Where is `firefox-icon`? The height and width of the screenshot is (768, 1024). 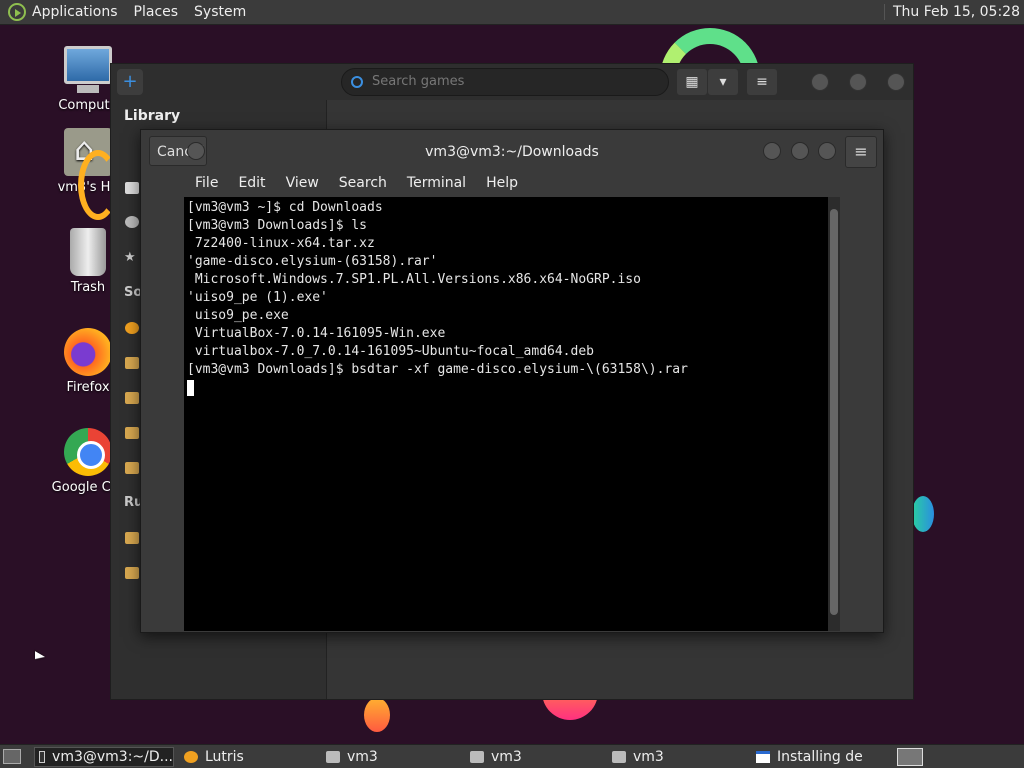 firefox-icon is located at coordinates (88, 352).